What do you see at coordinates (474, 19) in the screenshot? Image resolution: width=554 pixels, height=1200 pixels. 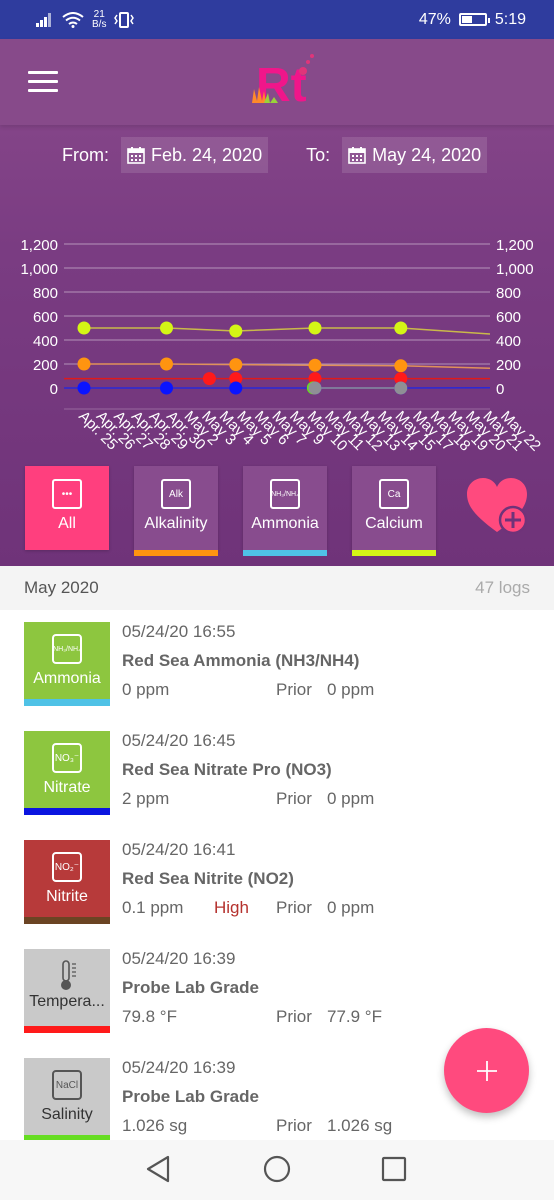 I see `battery-icon` at bounding box center [474, 19].